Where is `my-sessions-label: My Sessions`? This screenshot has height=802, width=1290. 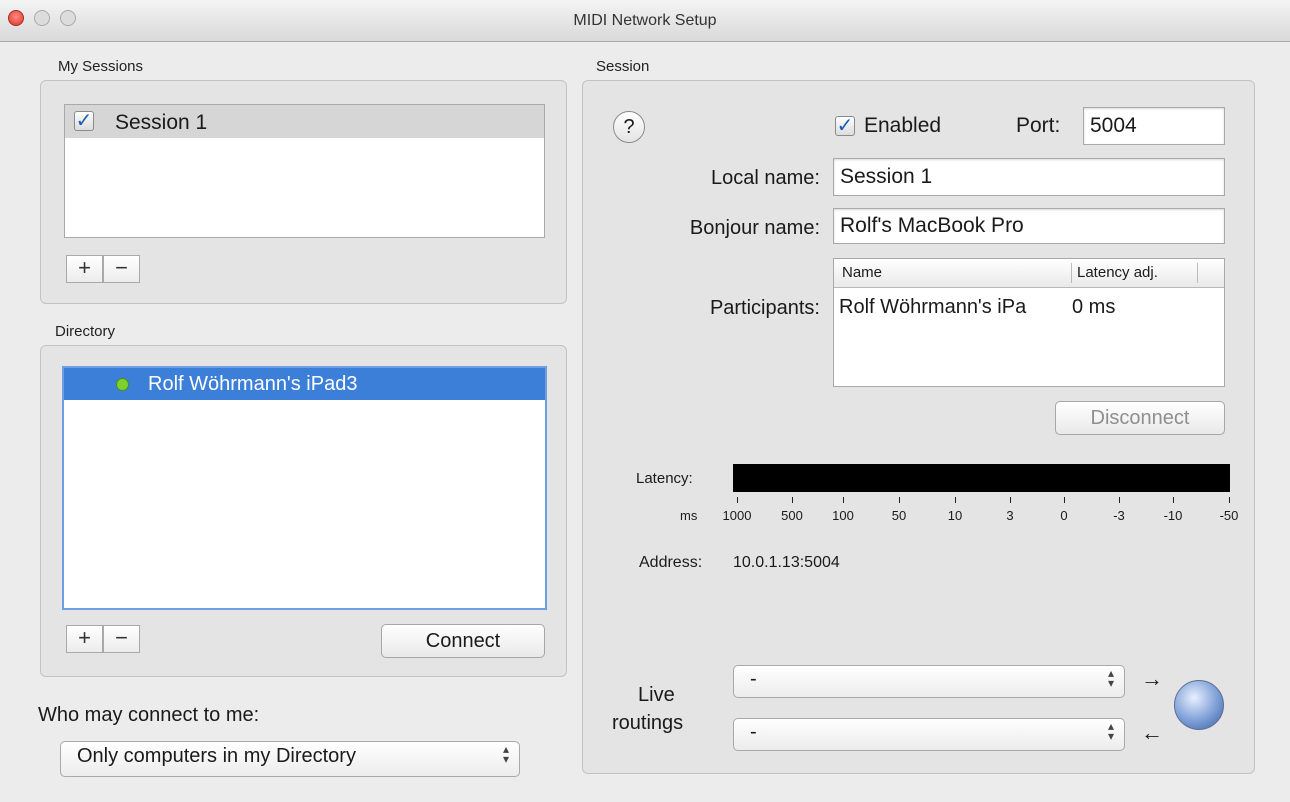
my-sessions-label: My Sessions is located at coordinates (101, 66).